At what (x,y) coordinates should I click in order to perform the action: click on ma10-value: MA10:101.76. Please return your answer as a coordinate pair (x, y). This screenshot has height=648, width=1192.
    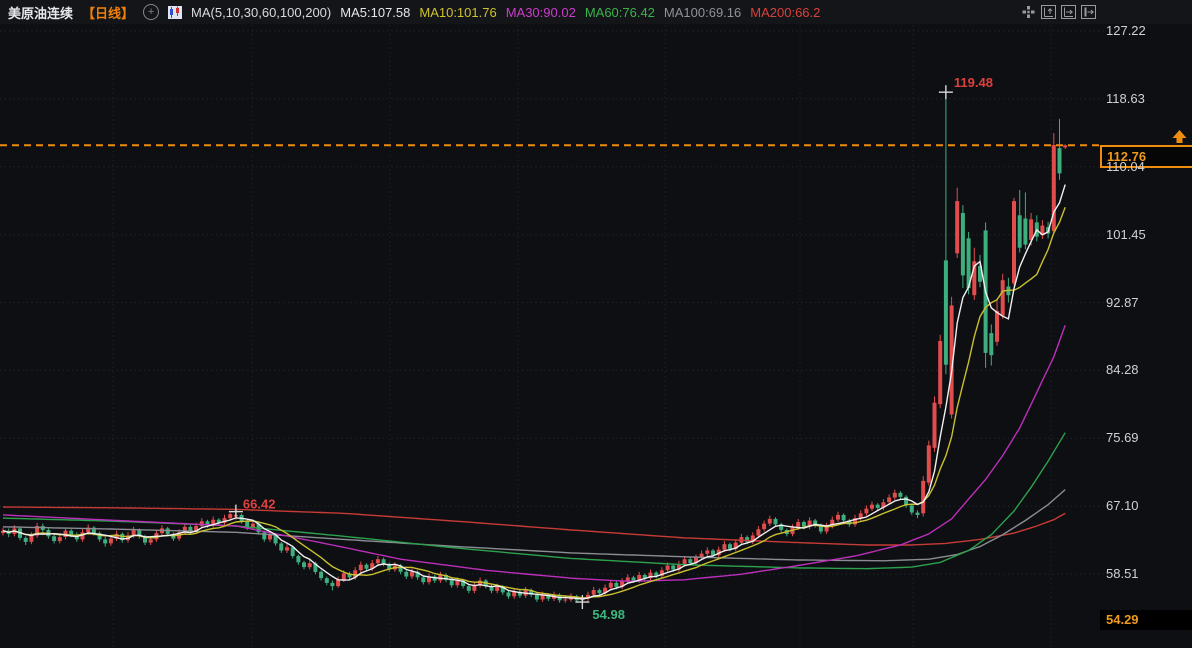
    Looking at the image, I should click on (458, 12).